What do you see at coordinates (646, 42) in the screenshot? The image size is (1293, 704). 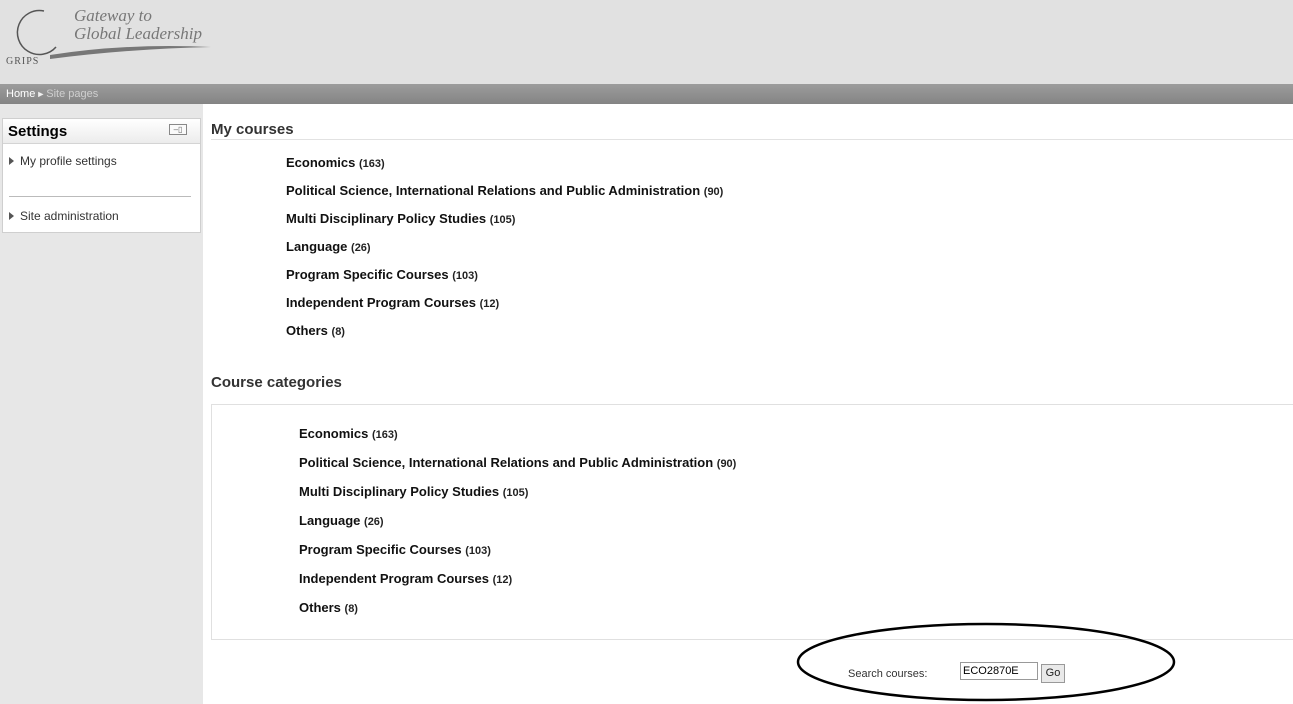 I see `page-header: Gateway to Global Leadership GRIPS` at bounding box center [646, 42].